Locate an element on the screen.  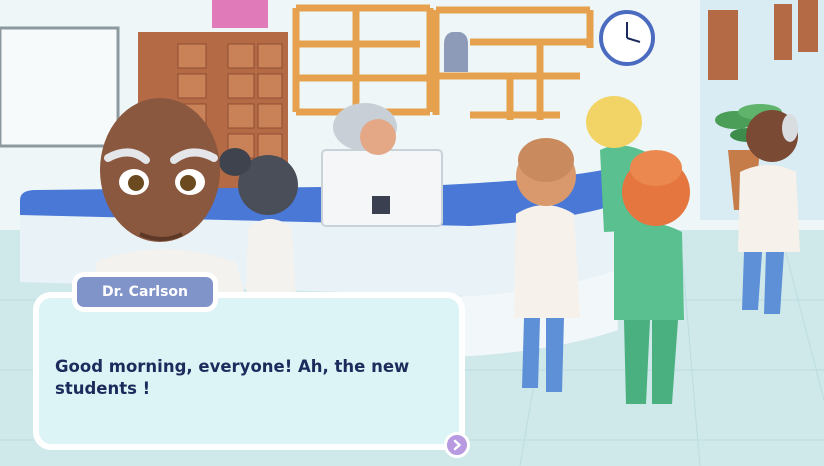
whiteboard is located at coordinates (60, 87).